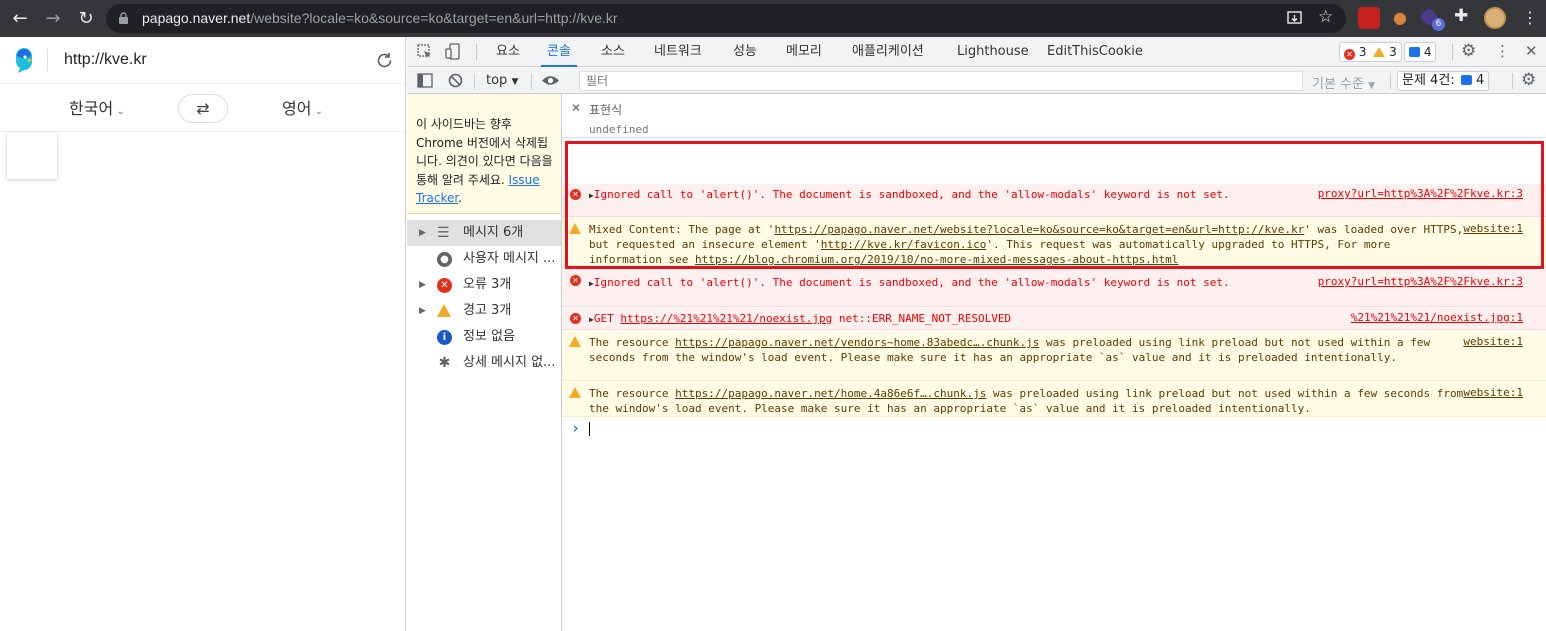 The width and height of the screenshot is (1546, 631). What do you see at coordinates (1427, 52) in the screenshot?
I see `message-count: 4` at bounding box center [1427, 52].